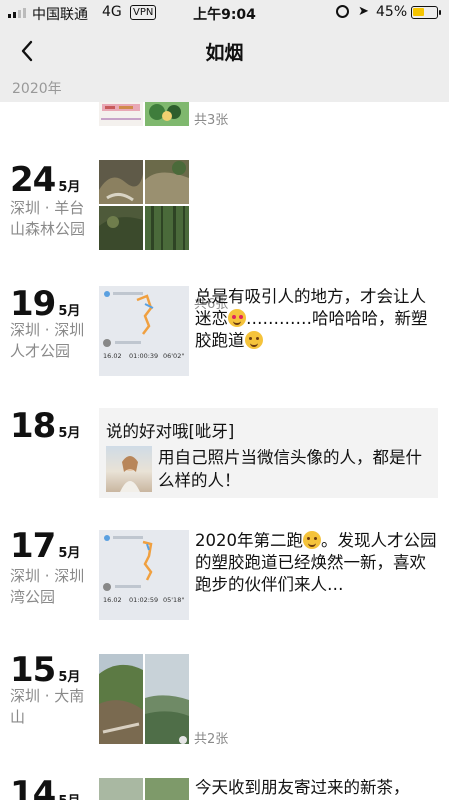  Describe the element at coordinates (52, 341) in the screenshot. I see `entry-location: 深圳 · 深圳人才公园` at that location.